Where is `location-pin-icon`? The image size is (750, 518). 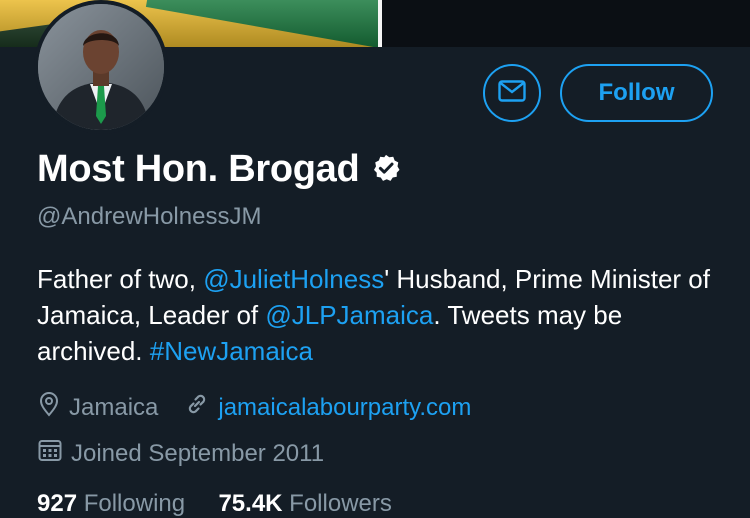
location-pin-icon is located at coordinates (49, 407).